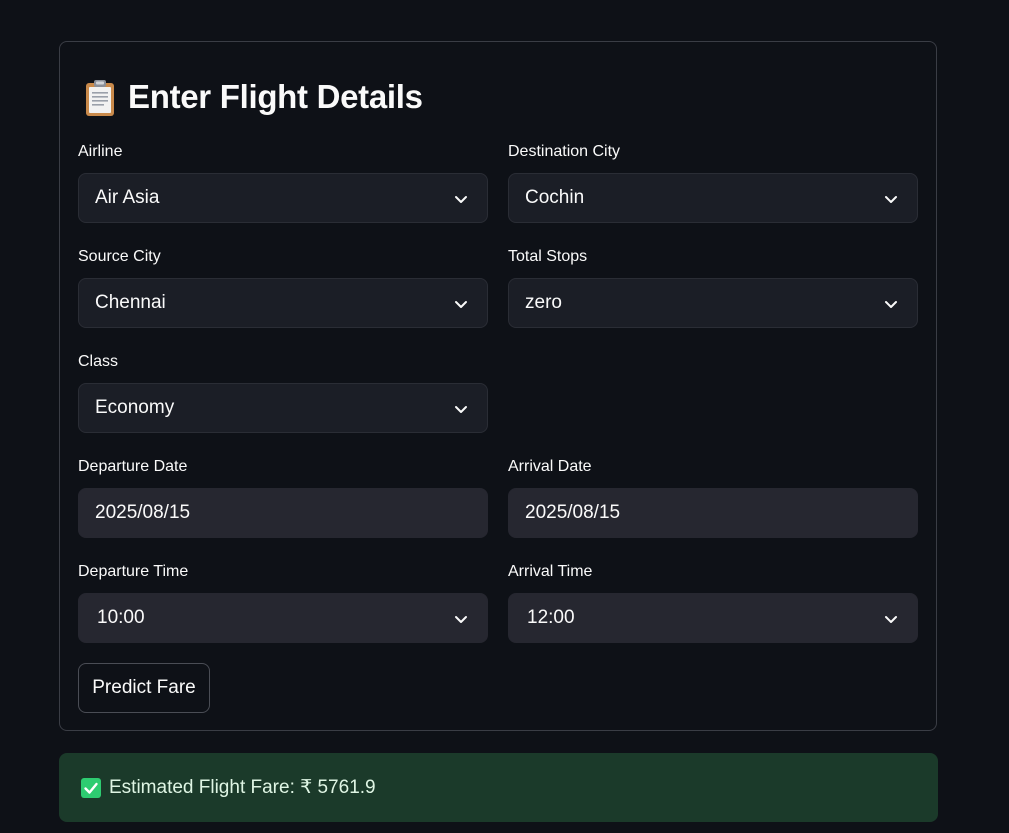 This screenshot has height=833, width=1009. I want to click on source-city-label: Source City, so click(119, 256).